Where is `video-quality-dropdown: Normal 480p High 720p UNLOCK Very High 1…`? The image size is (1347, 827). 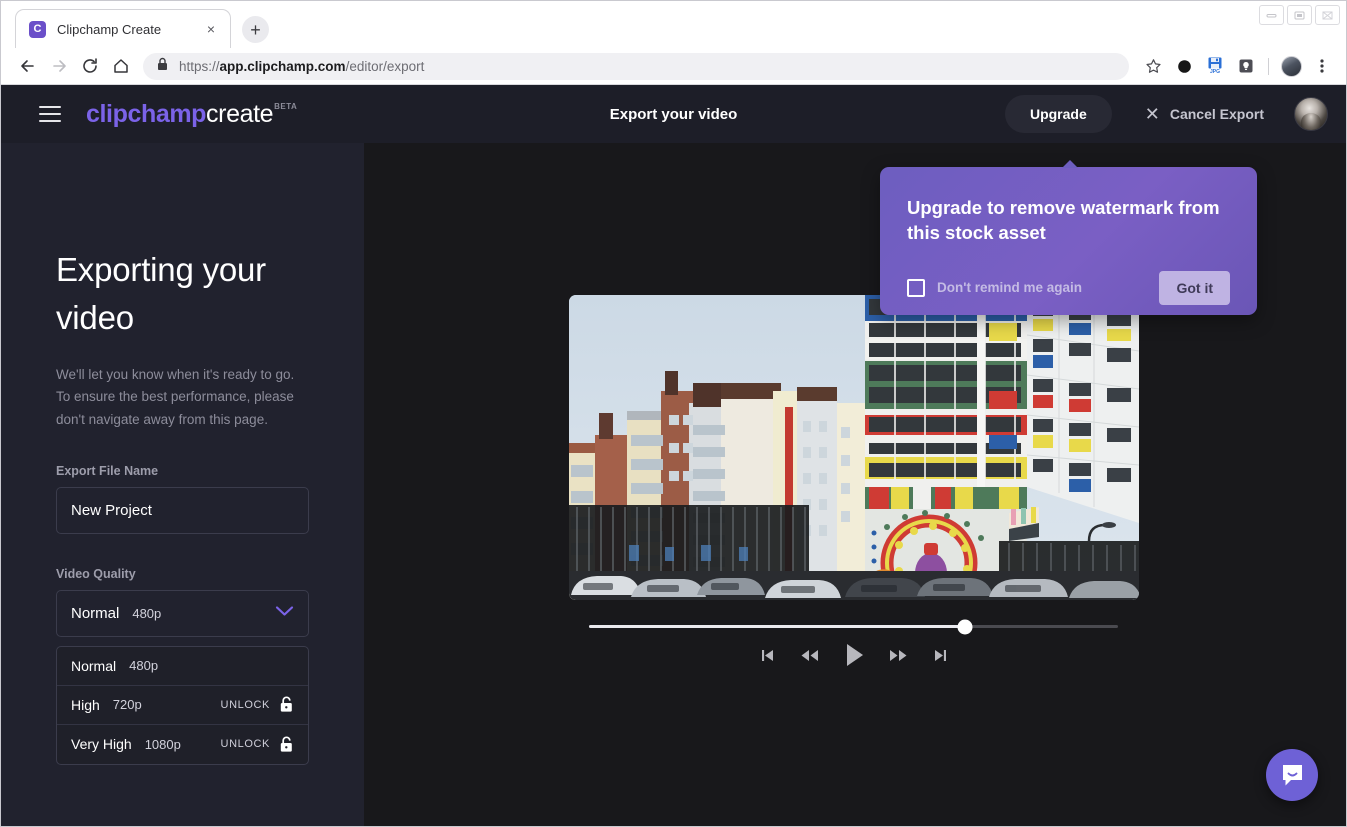 video-quality-dropdown: Normal 480p High 720p UNLOCK Very High 1… is located at coordinates (182, 705).